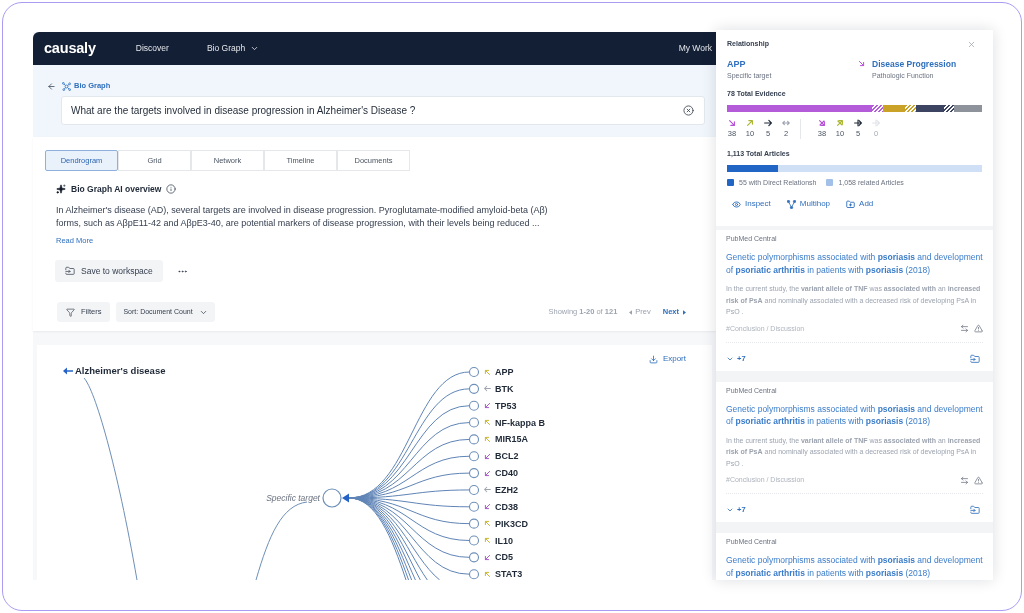  I want to click on close-icon, so click(971, 44).